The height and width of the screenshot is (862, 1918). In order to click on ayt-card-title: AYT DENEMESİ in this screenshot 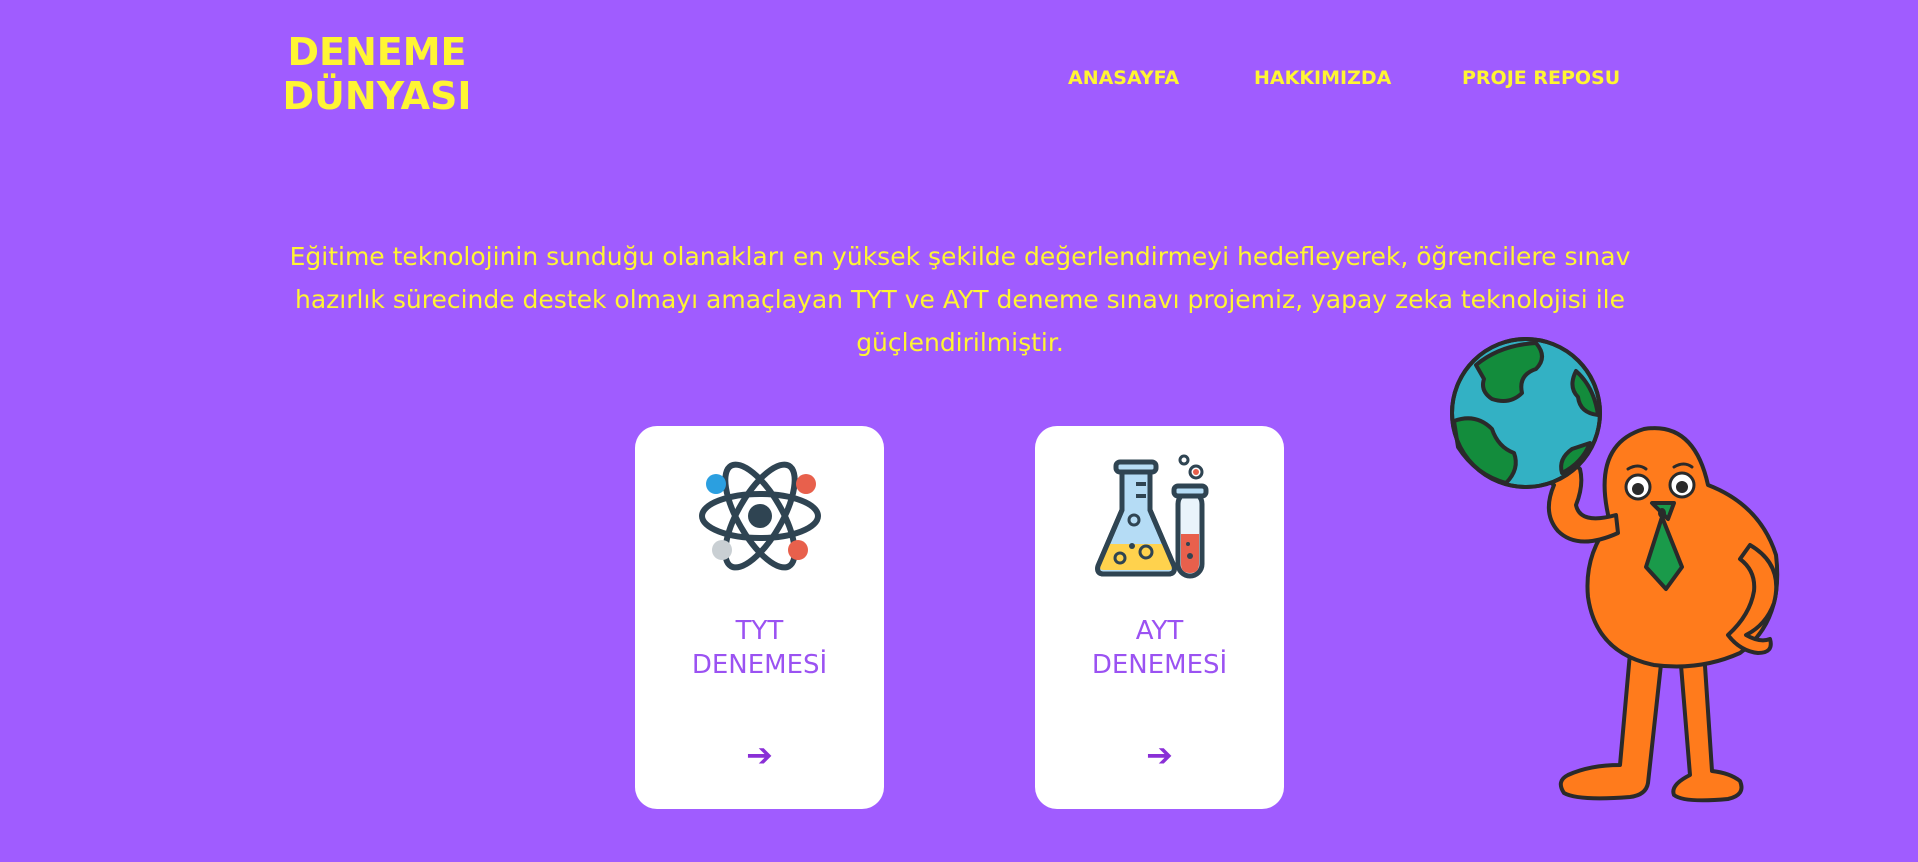, I will do `click(1159, 648)`.